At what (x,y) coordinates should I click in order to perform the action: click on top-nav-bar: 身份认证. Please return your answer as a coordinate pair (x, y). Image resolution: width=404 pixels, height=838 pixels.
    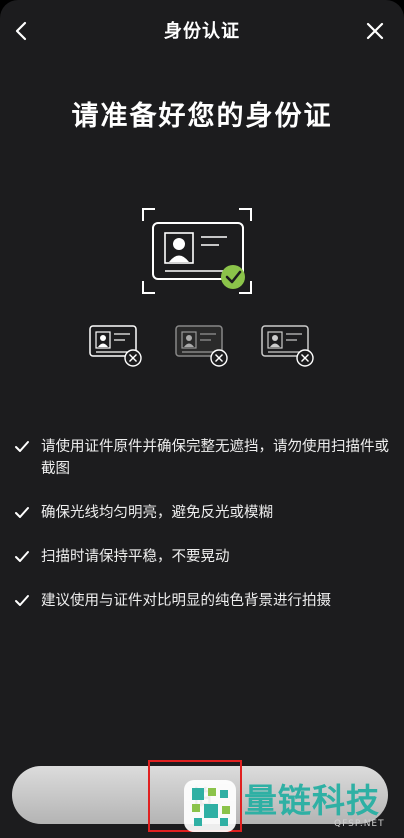
    Looking at the image, I should click on (202, 31).